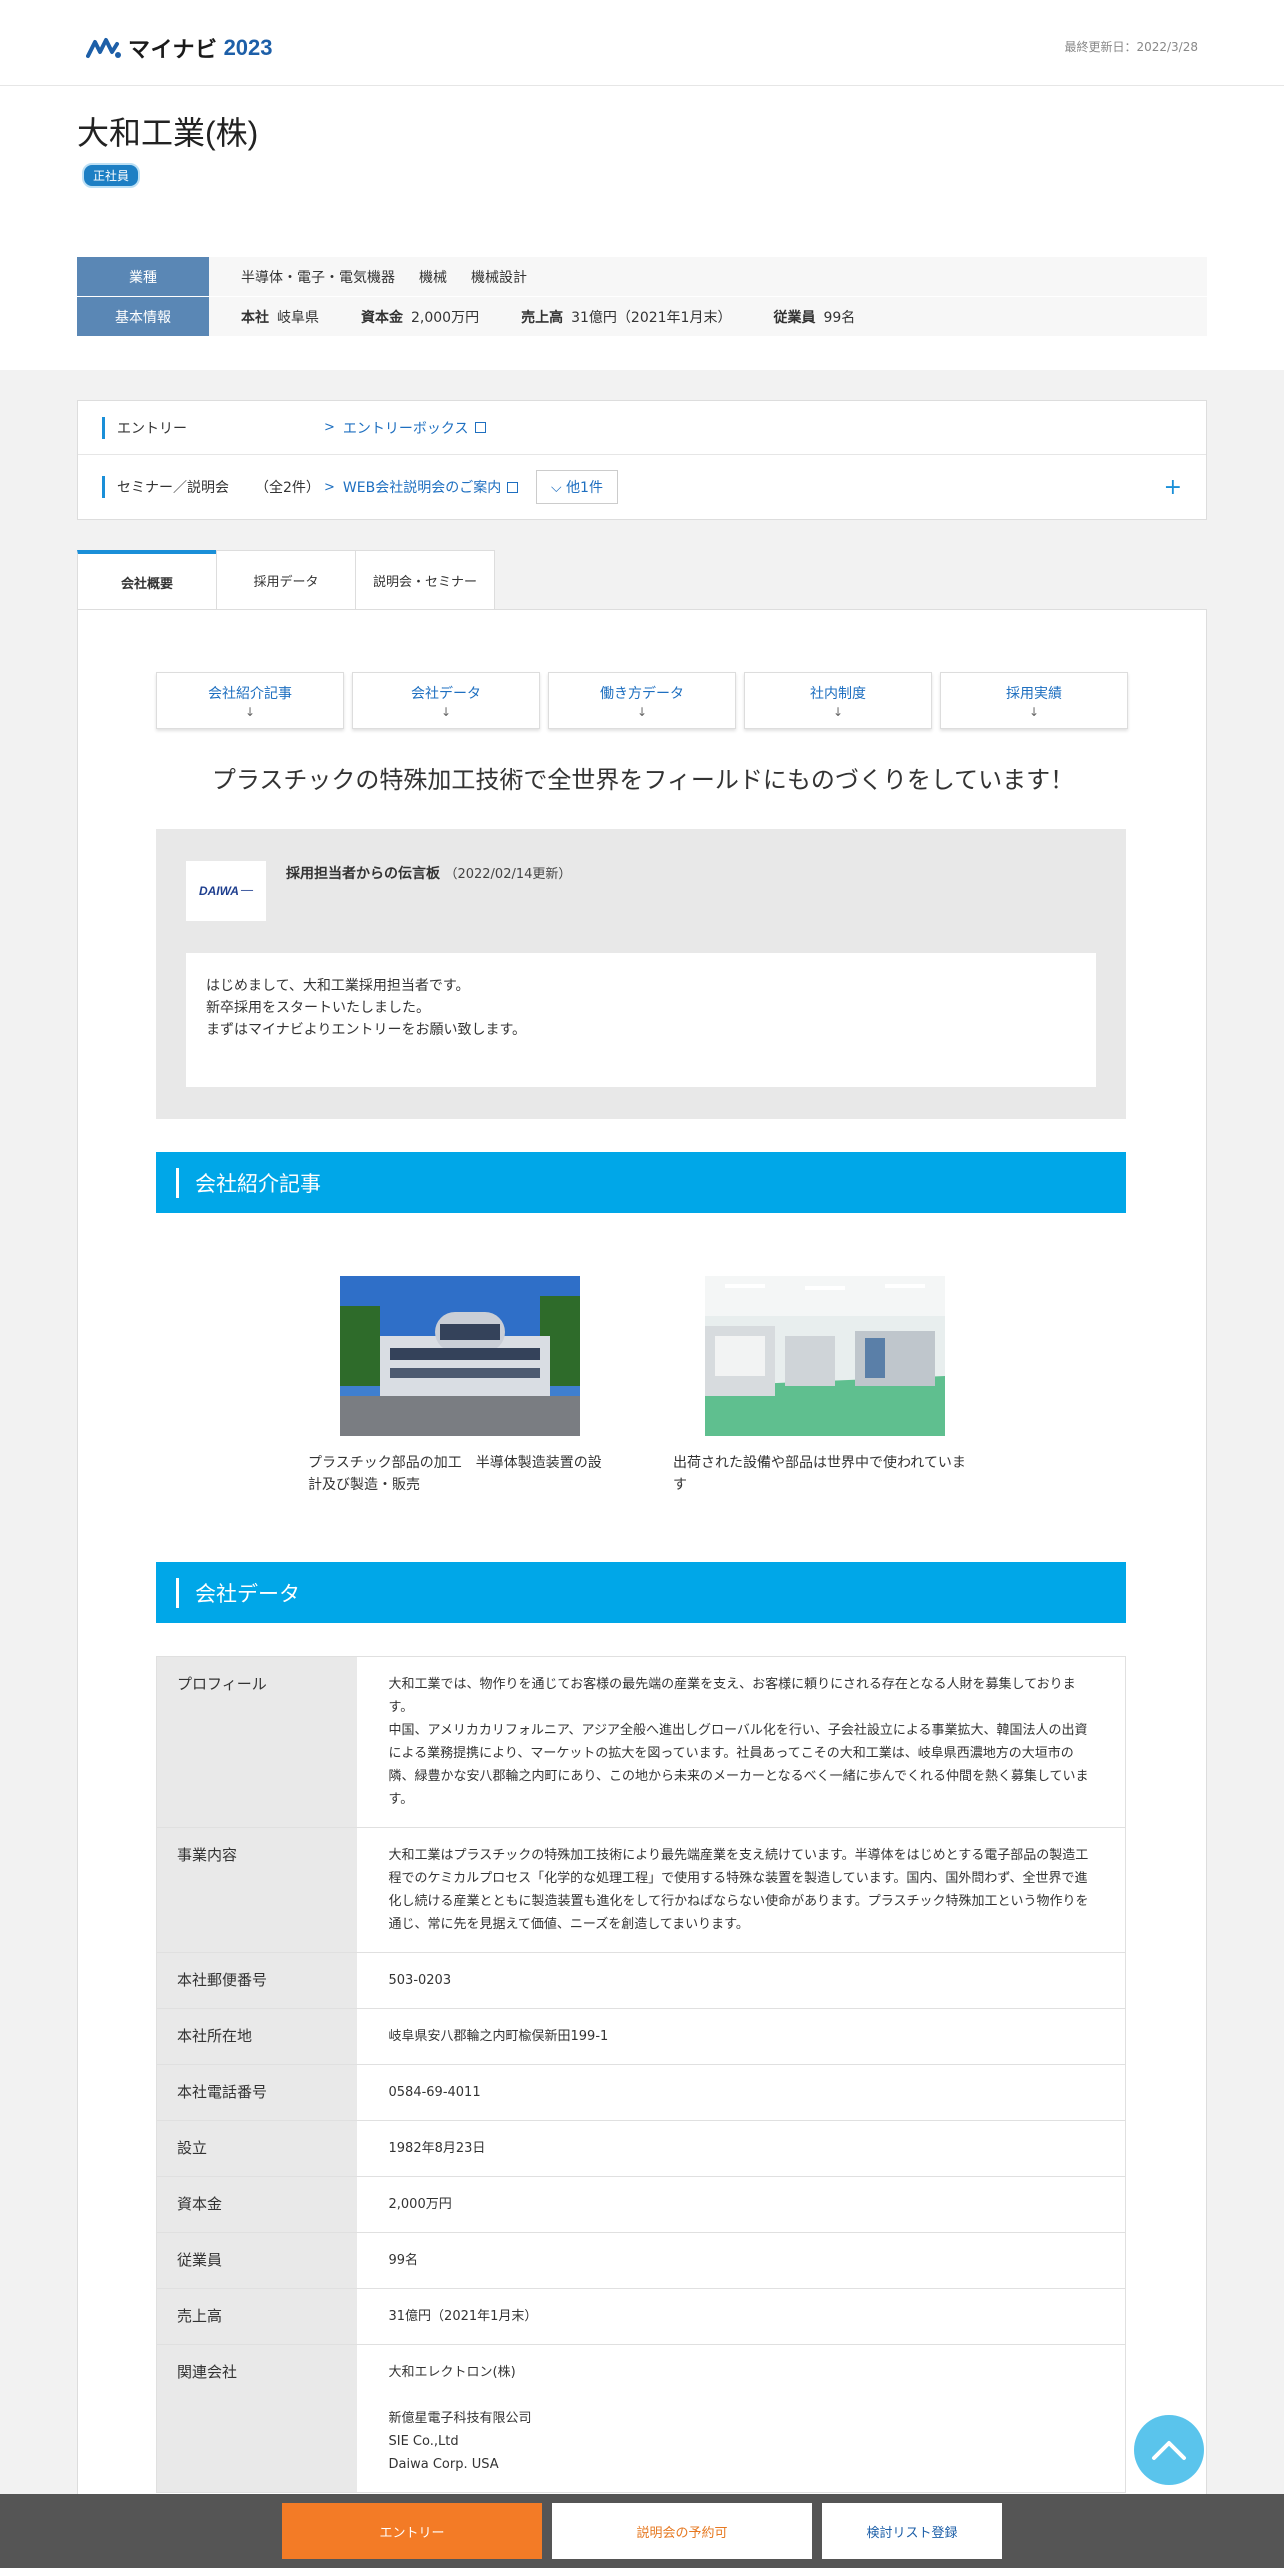  Describe the element at coordinates (425, 580) in the screenshot. I see `tab-seminar: 説明会・セミナー` at that location.